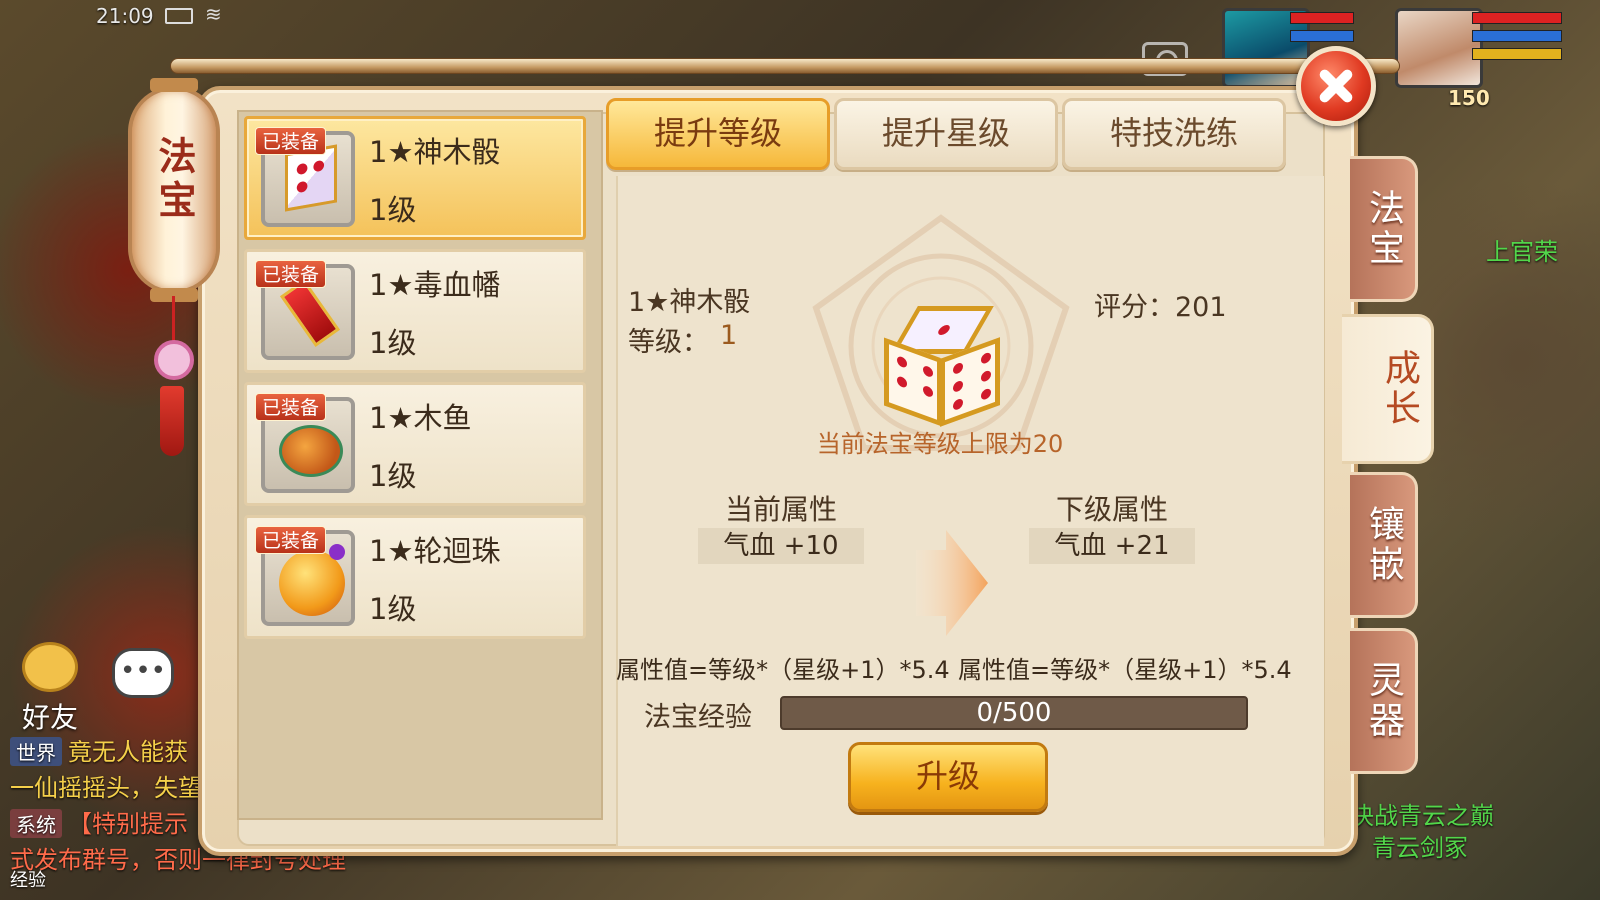 The height and width of the screenshot is (900, 1600). I want to click on chat-channel: 世界, so click(36, 751).